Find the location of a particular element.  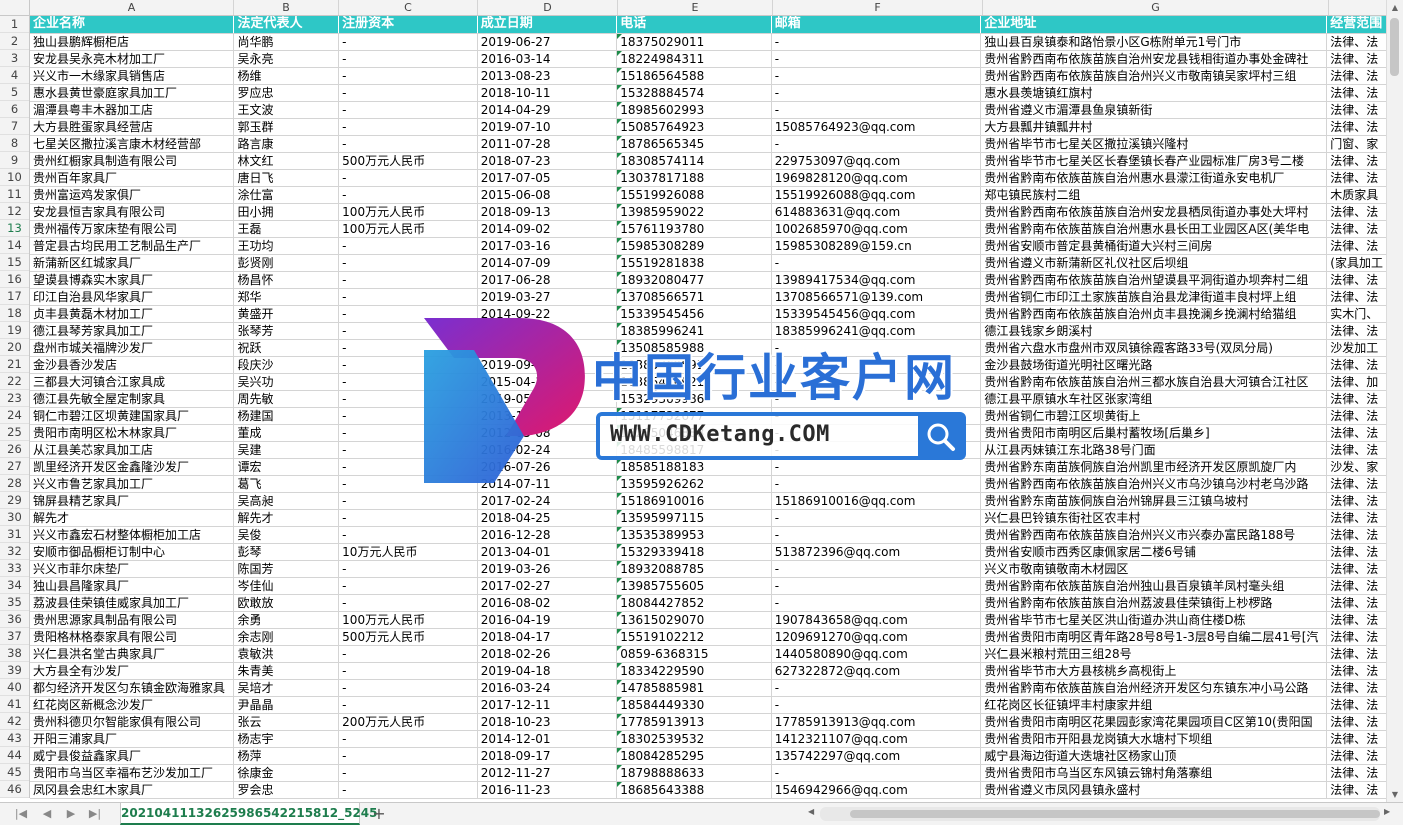

cell-address: 兴仁县巴铃镇东街社区农丰村 is located at coordinates (1154, 518).